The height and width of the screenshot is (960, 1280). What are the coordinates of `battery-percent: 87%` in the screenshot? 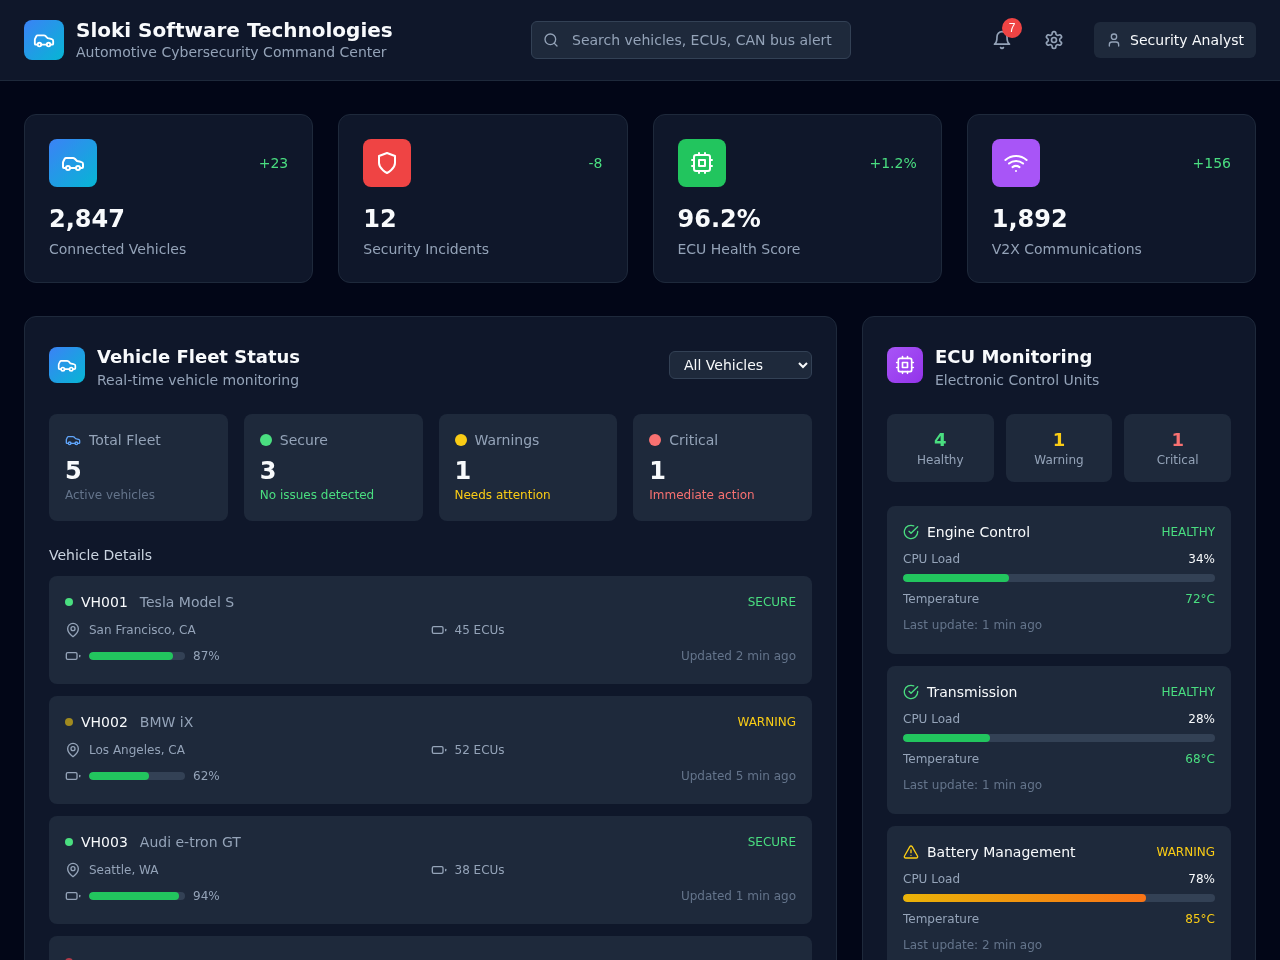 It's located at (206, 656).